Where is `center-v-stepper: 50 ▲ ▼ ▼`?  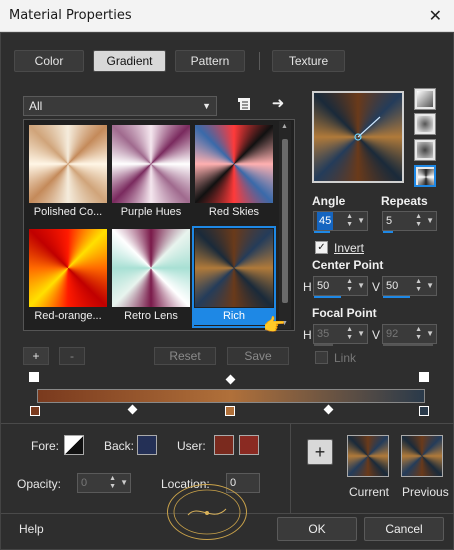 center-v-stepper: 50 ▲ ▼ ▼ is located at coordinates (409, 287).